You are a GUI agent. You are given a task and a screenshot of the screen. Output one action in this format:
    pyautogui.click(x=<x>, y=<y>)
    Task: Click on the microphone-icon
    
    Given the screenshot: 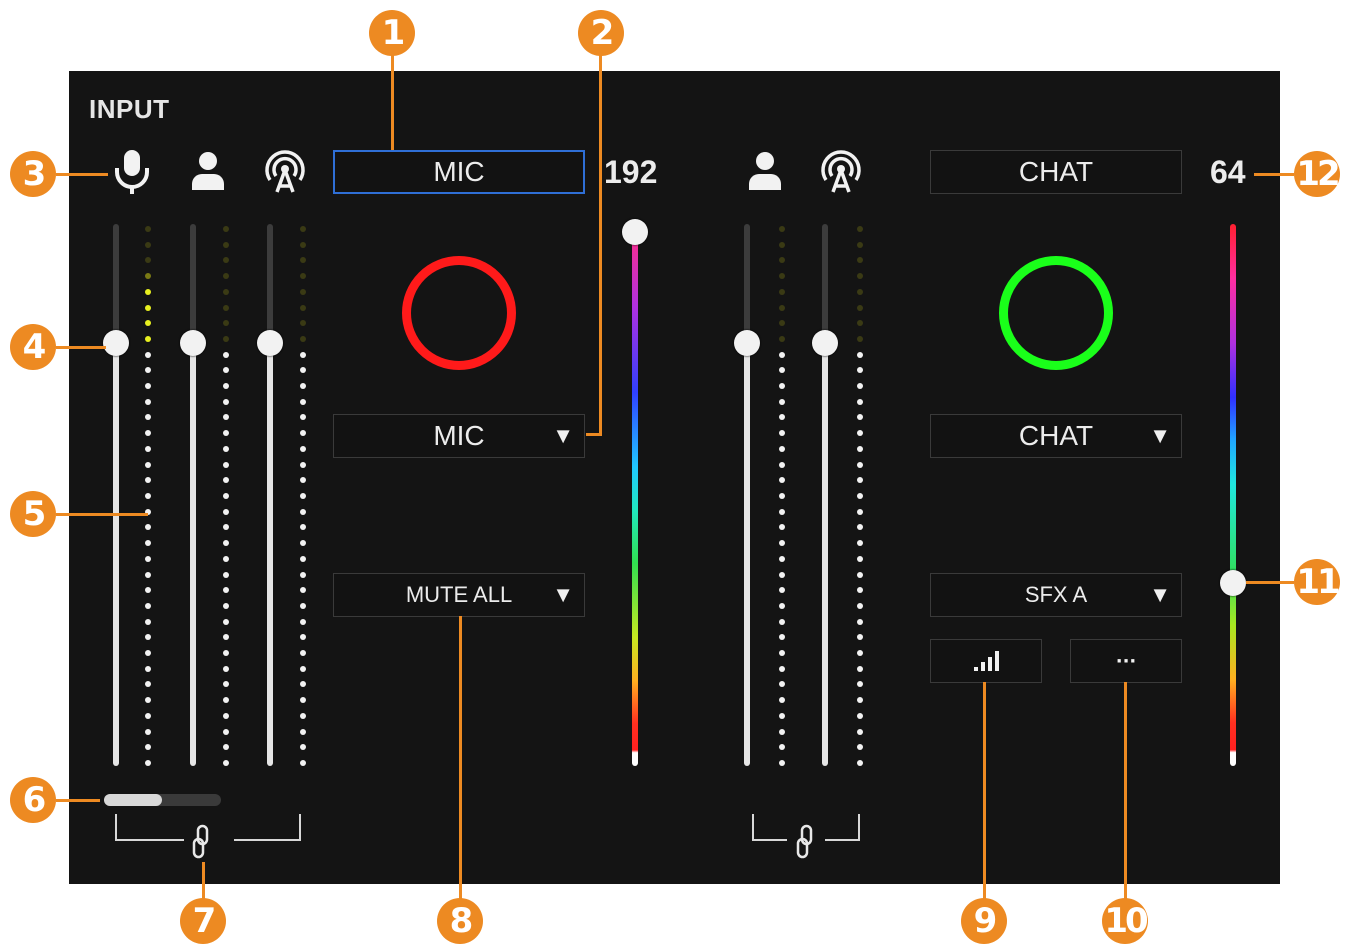 What is the action you would take?
    pyautogui.click(x=132, y=172)
    